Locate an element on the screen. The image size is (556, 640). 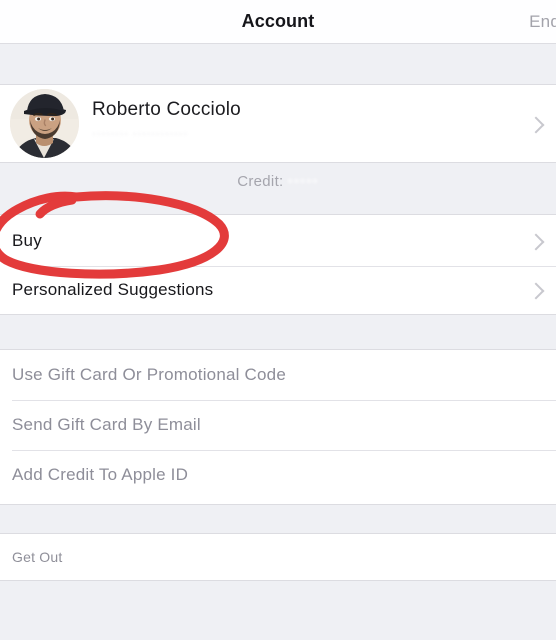
credit-label-row: Credit: ••••• is located at coordinates (278, 181).